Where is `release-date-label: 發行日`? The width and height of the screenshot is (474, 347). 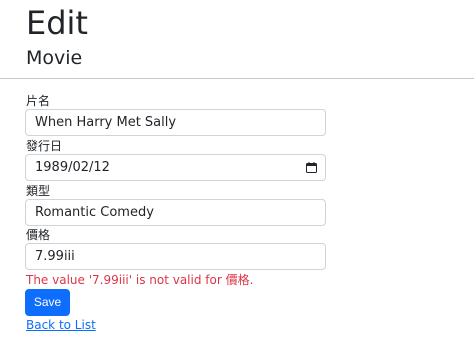
release-date-label: 發行日 is located at coordinates (44, 146).